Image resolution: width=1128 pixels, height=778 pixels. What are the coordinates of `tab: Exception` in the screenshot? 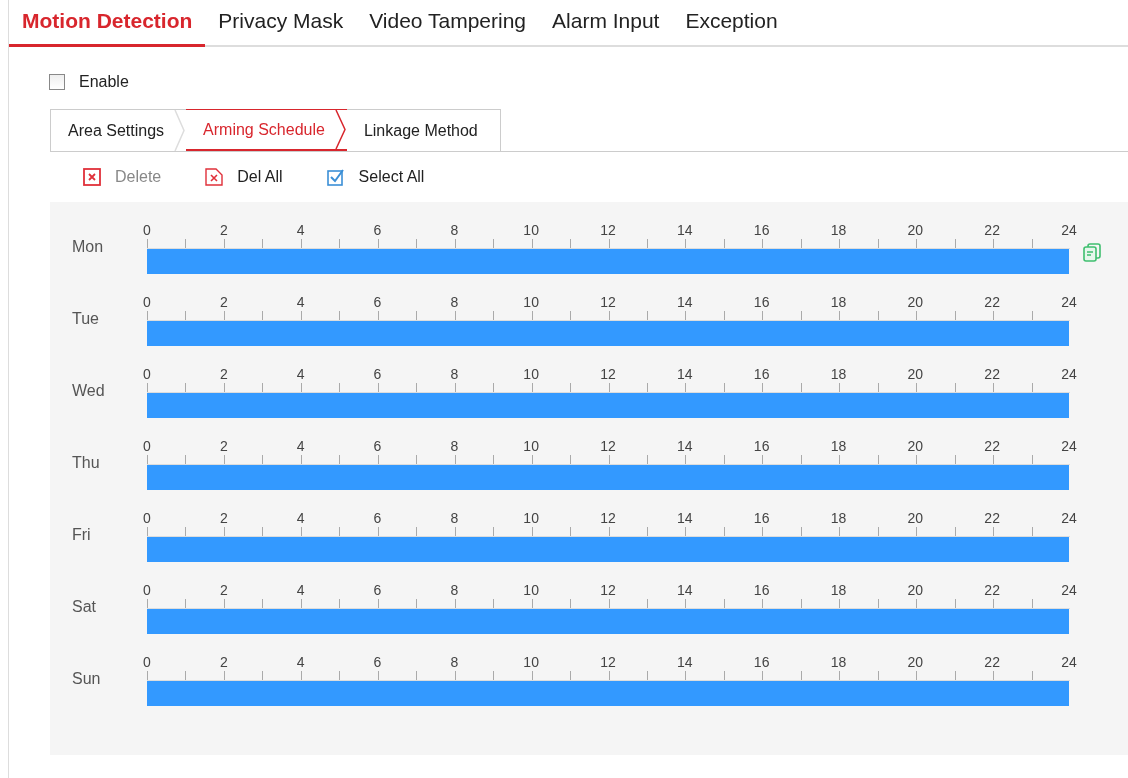 It's located at (731, 28).